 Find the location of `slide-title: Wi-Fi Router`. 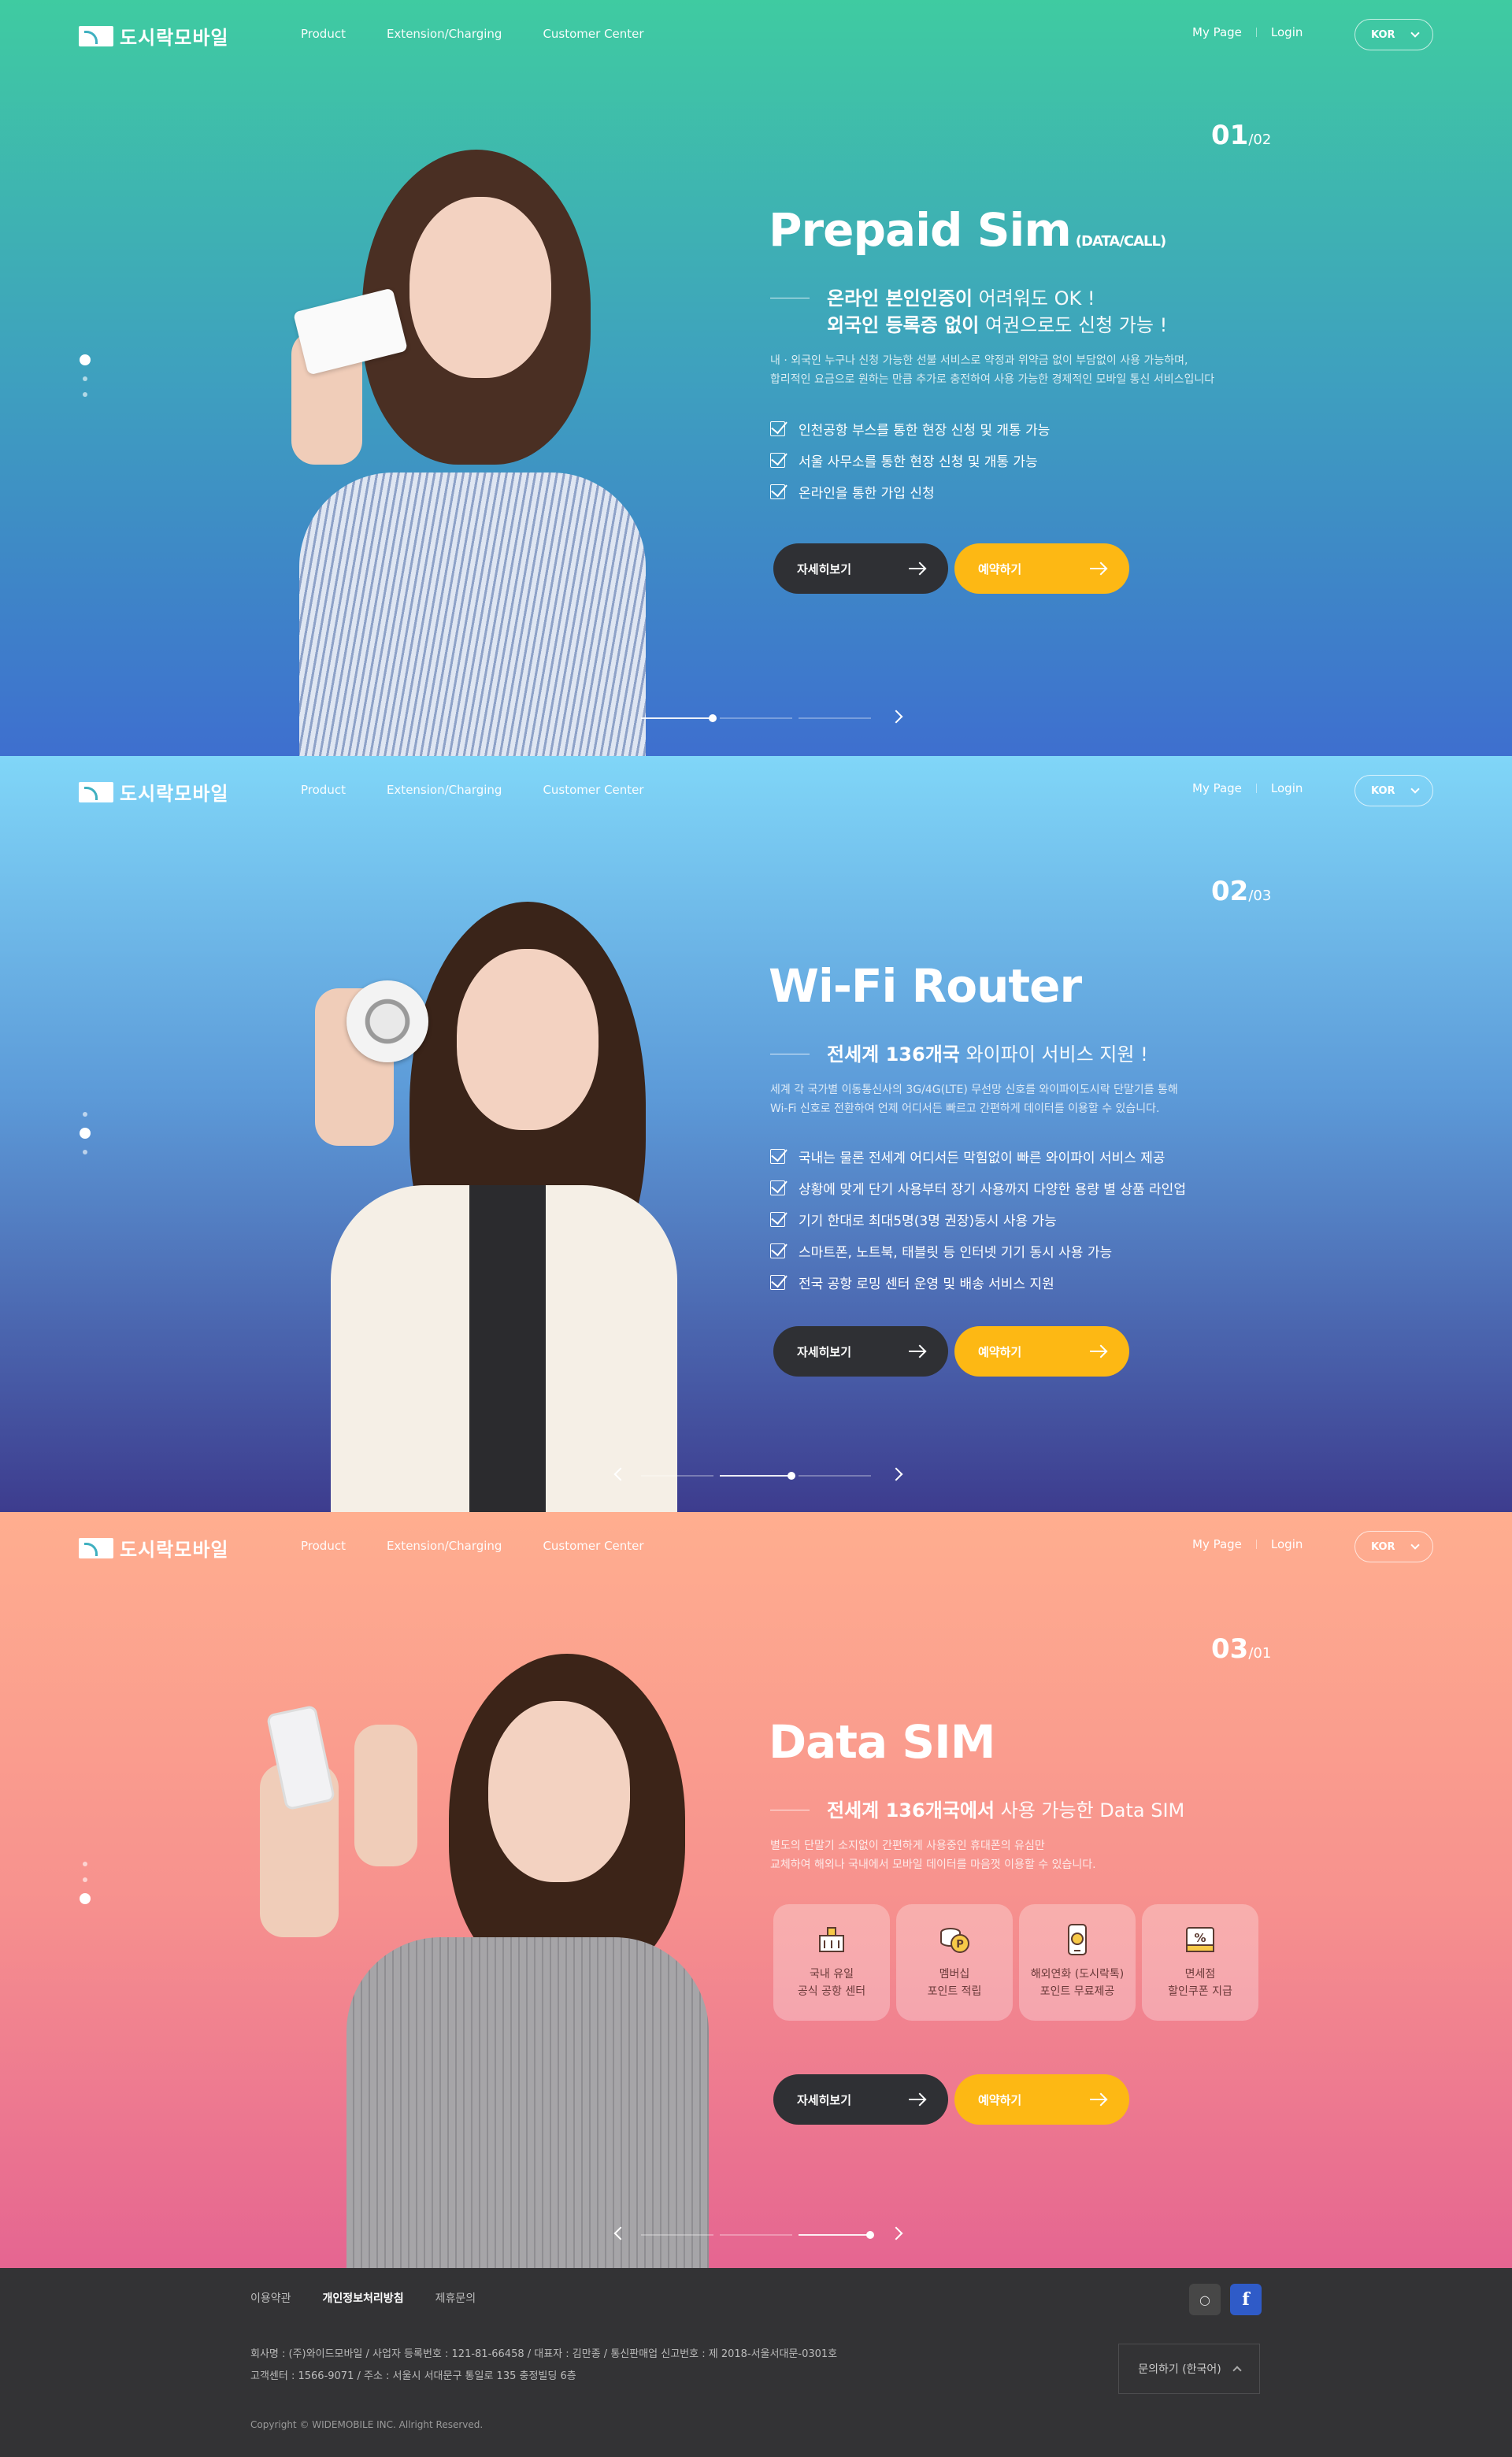

slide-title: Wi-Fi Router is located at coordinates (925, 986).